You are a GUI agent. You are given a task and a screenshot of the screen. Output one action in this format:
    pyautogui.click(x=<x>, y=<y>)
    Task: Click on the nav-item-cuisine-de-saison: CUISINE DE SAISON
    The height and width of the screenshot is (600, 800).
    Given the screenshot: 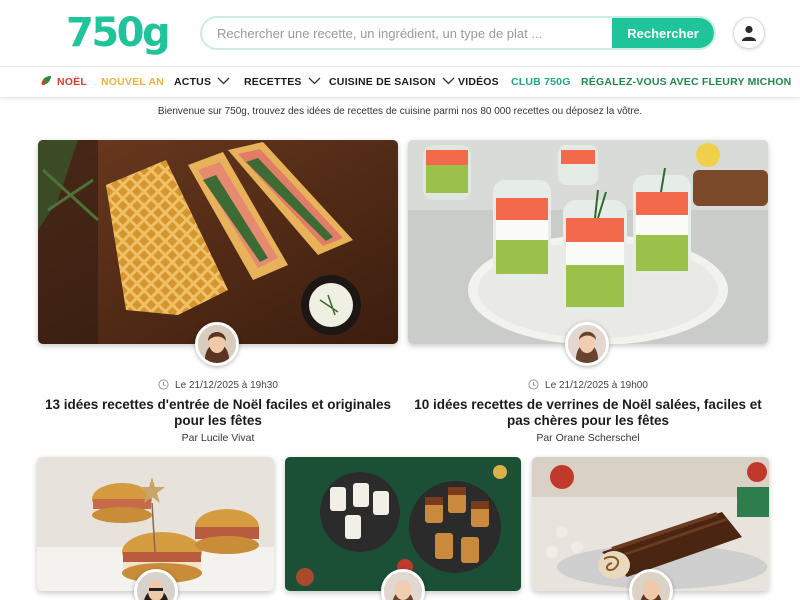 What is the action you would take?
    pyautogui.click(x=392, y=82)
    